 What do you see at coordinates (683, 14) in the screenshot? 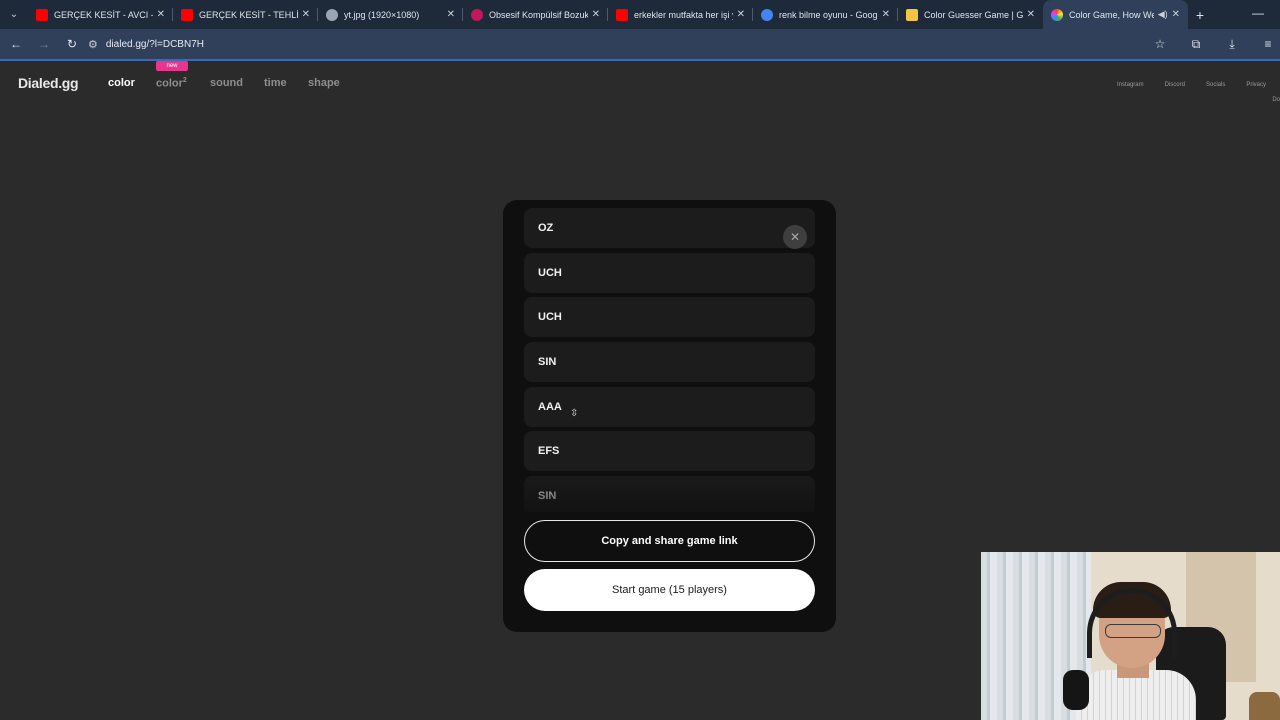
I see `tab-title: erkekler mutfakta her işi y` at bounding box center [683, 14].